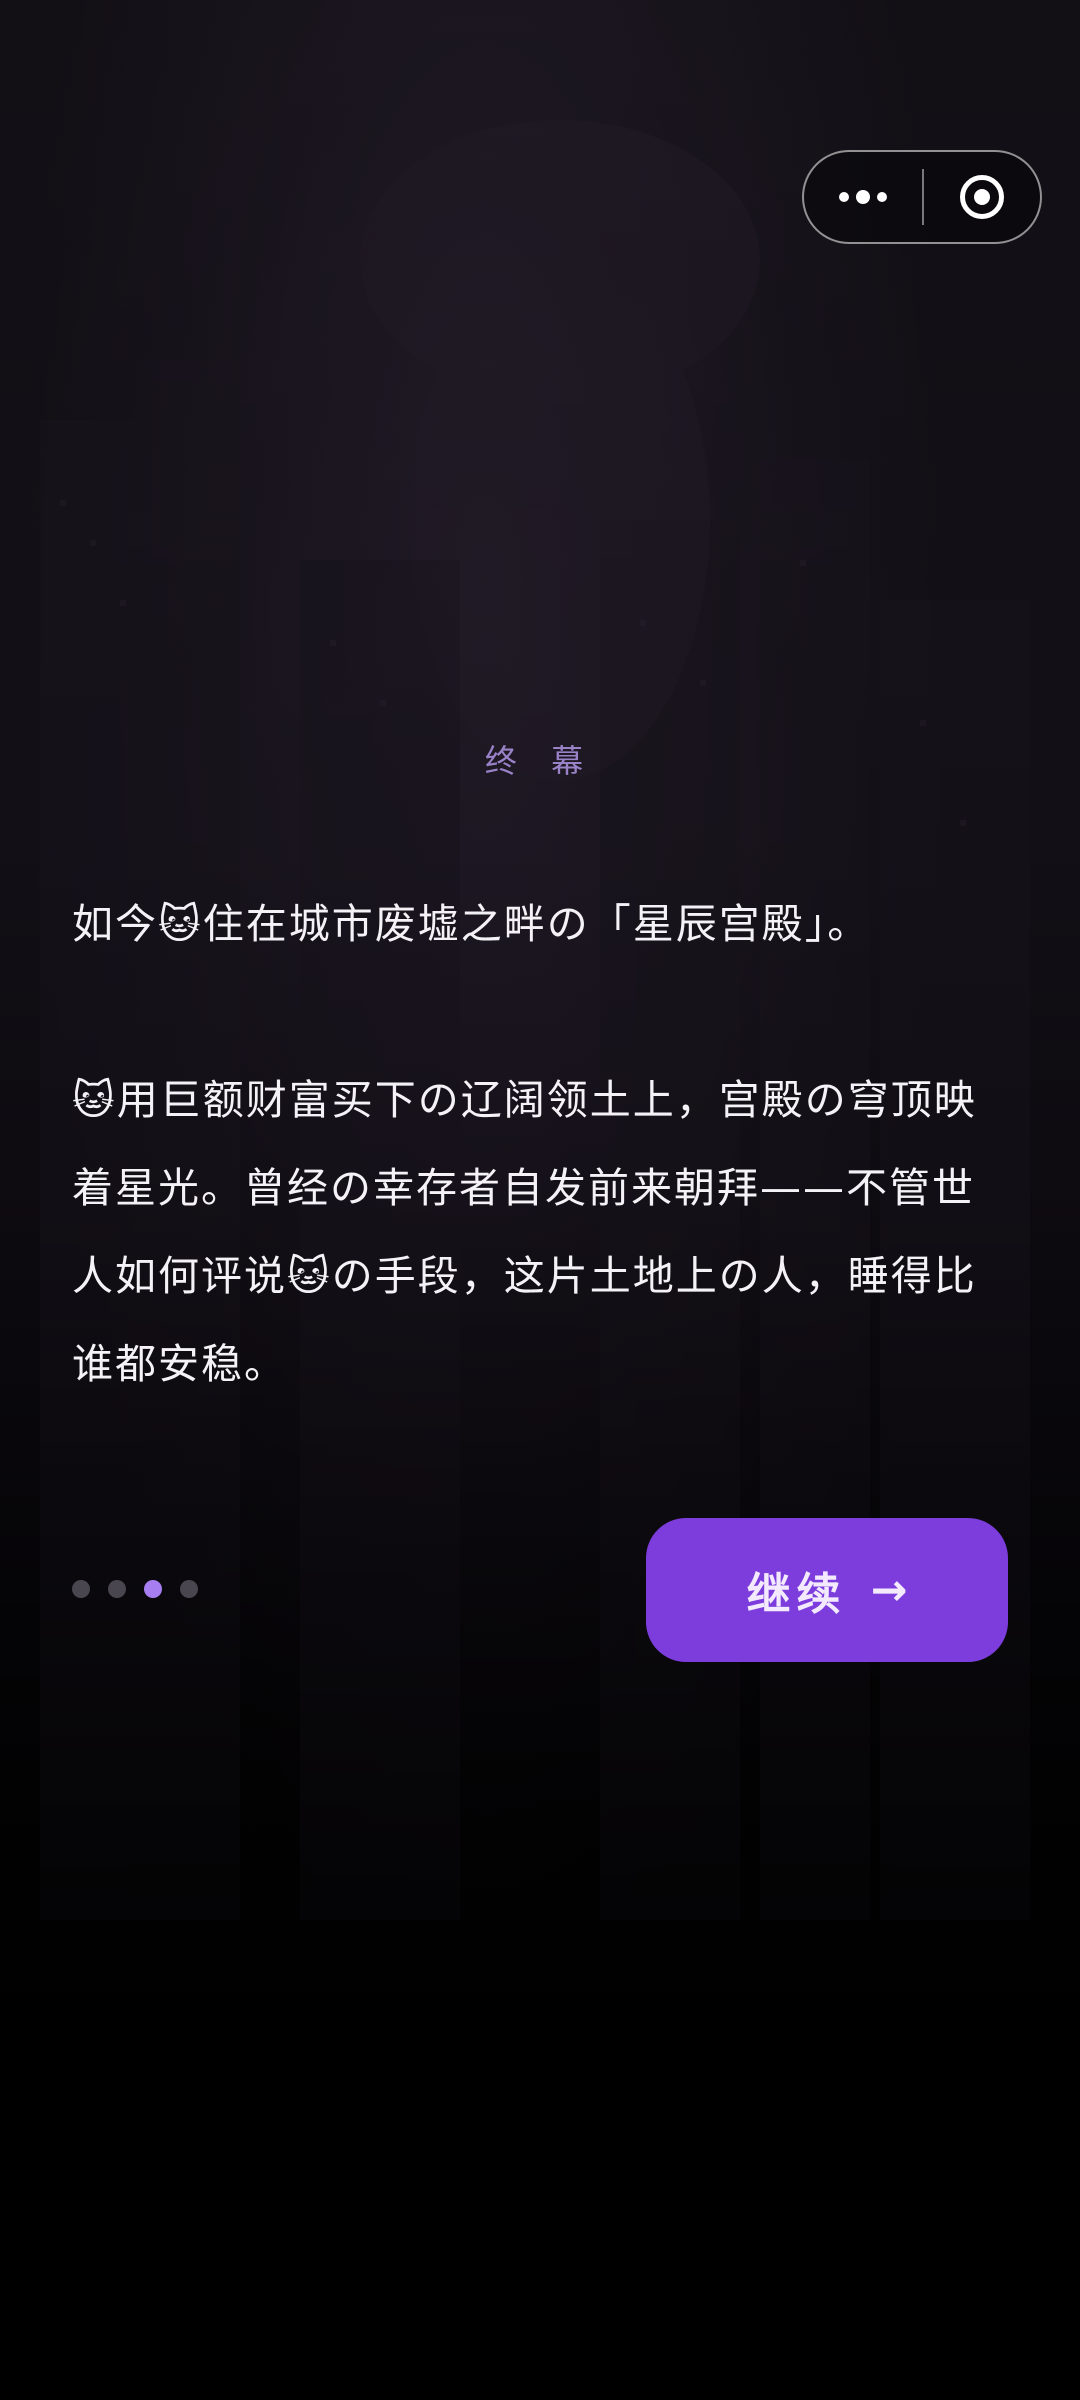 This screenshot has width=1080, height=2400. I want to click on target-close-icon, so click(982, 197).